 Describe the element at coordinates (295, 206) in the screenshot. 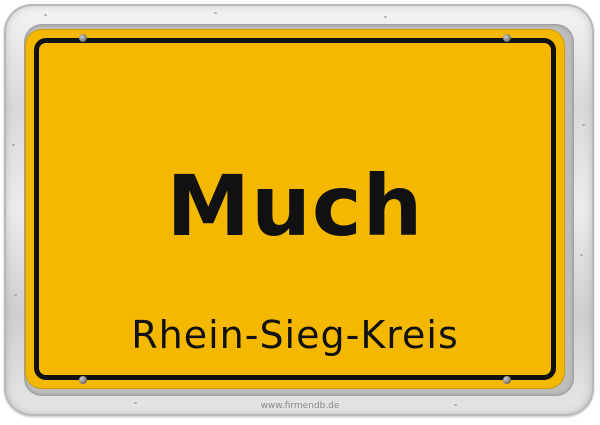

I see `town-name: Much` at that location.